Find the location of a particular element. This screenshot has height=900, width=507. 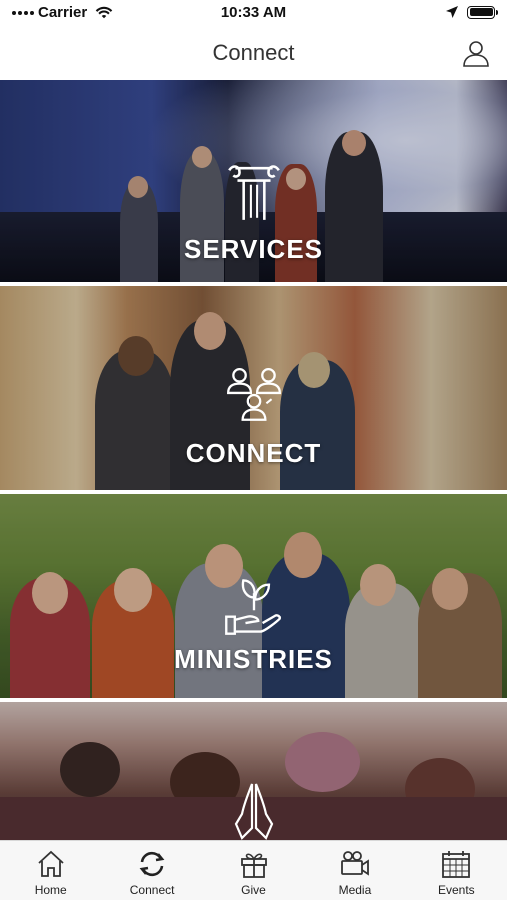

tile-label-ministries: MINISTRIES is located at coordinates (253, 659).